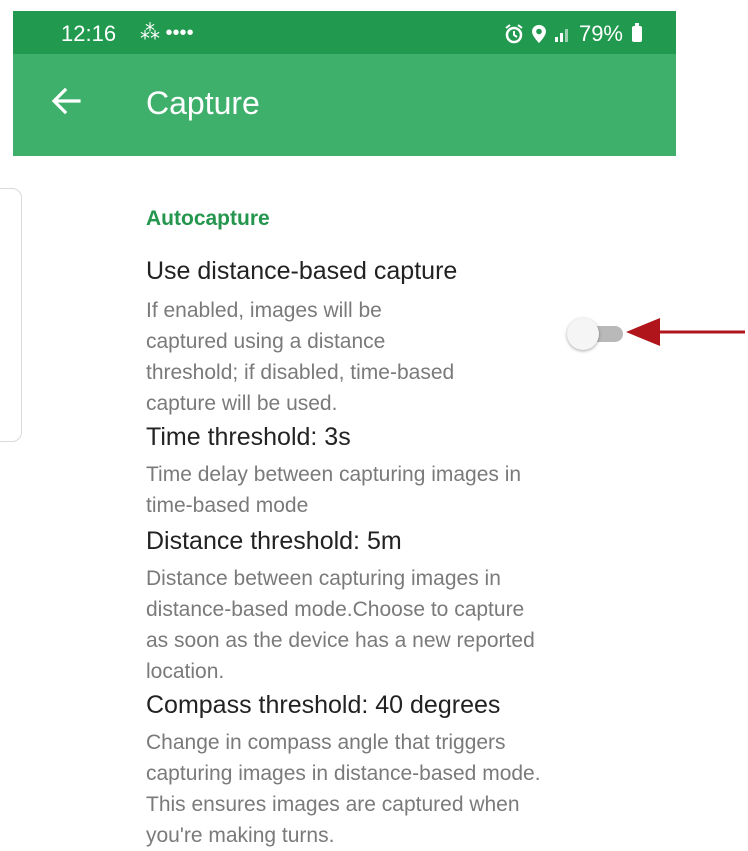 This screenshot has width=748, height=851. Describe the element at coordinates (248, 437) in the screenshot. I see `pref-title: Time threshold: 3s` at that location.